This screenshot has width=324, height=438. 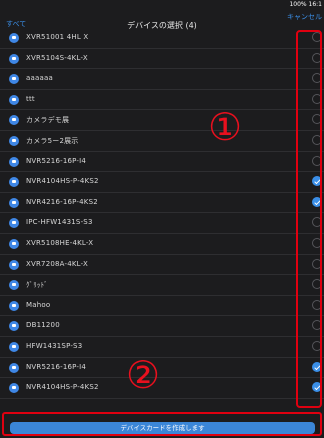 I want to click on device-name: DB11200, so click(x=43, y=325).